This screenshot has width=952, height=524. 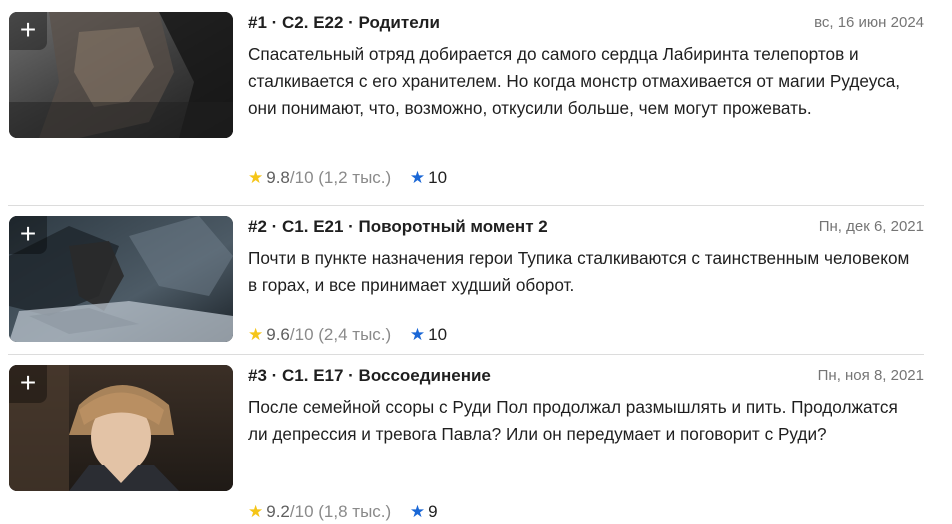 What do you see at coordinates (586, 23) in the screenshot?
I see `episode-header: #1 · С2. E22 · Родители вс, 16 июн 2024` at bounding box center [586, 23].